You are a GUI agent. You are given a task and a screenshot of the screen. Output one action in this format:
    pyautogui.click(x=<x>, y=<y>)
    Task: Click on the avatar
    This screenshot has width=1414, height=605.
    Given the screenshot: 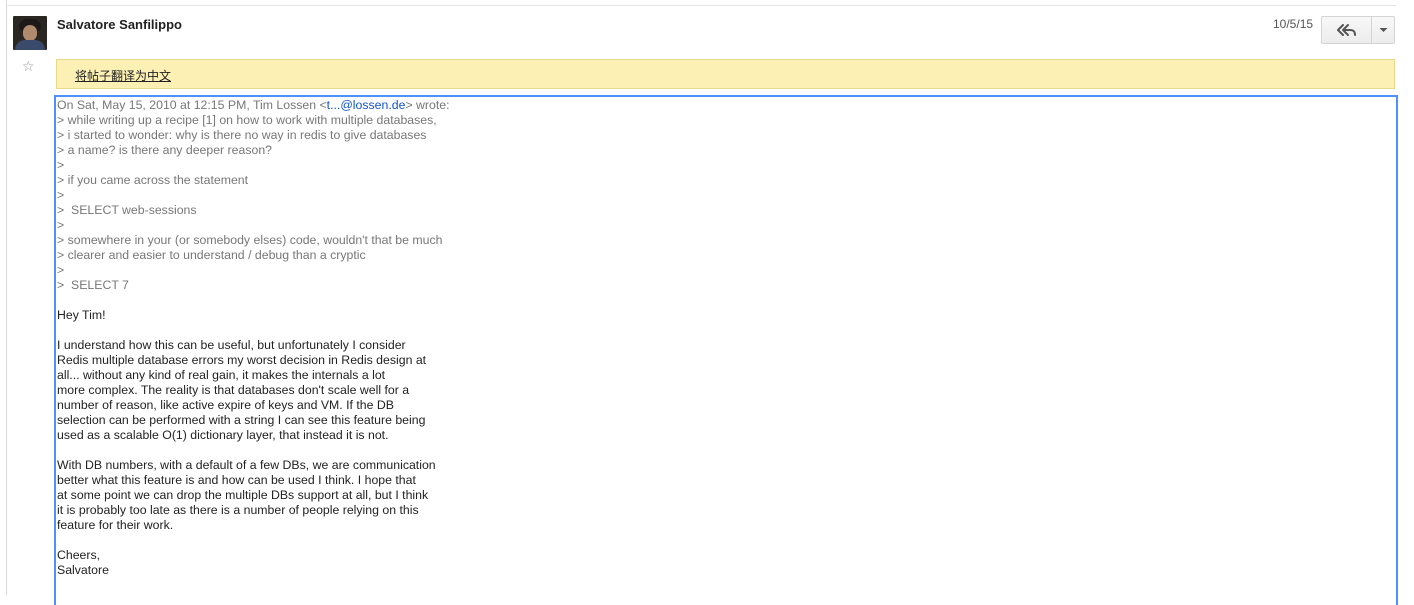 What is the action you would take?
    pyautogui.click(x=30, y=33)
    